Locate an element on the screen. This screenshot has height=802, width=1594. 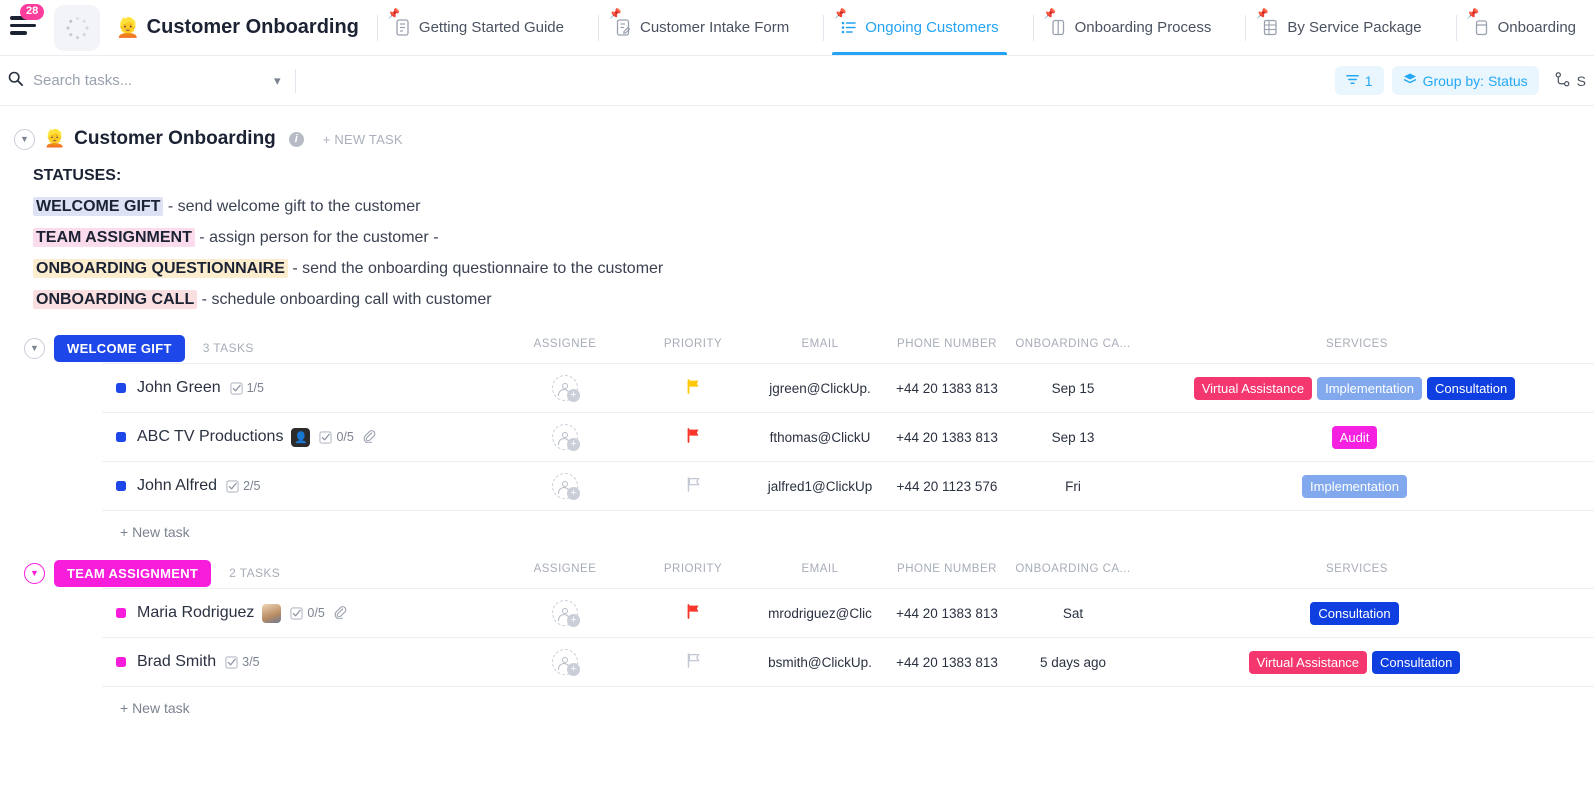
menu-button: 28 is located at coordinates (22, 27).